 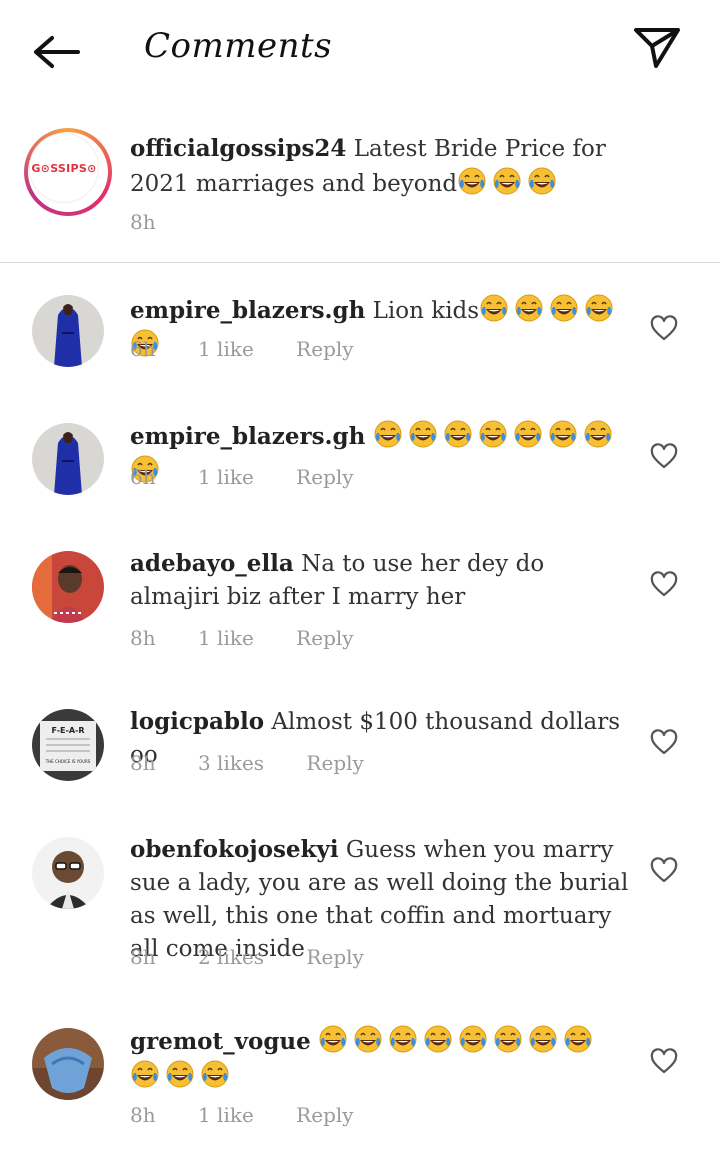 I want to click on comment-username: adebayo_ella, so click(x=212, y=563).